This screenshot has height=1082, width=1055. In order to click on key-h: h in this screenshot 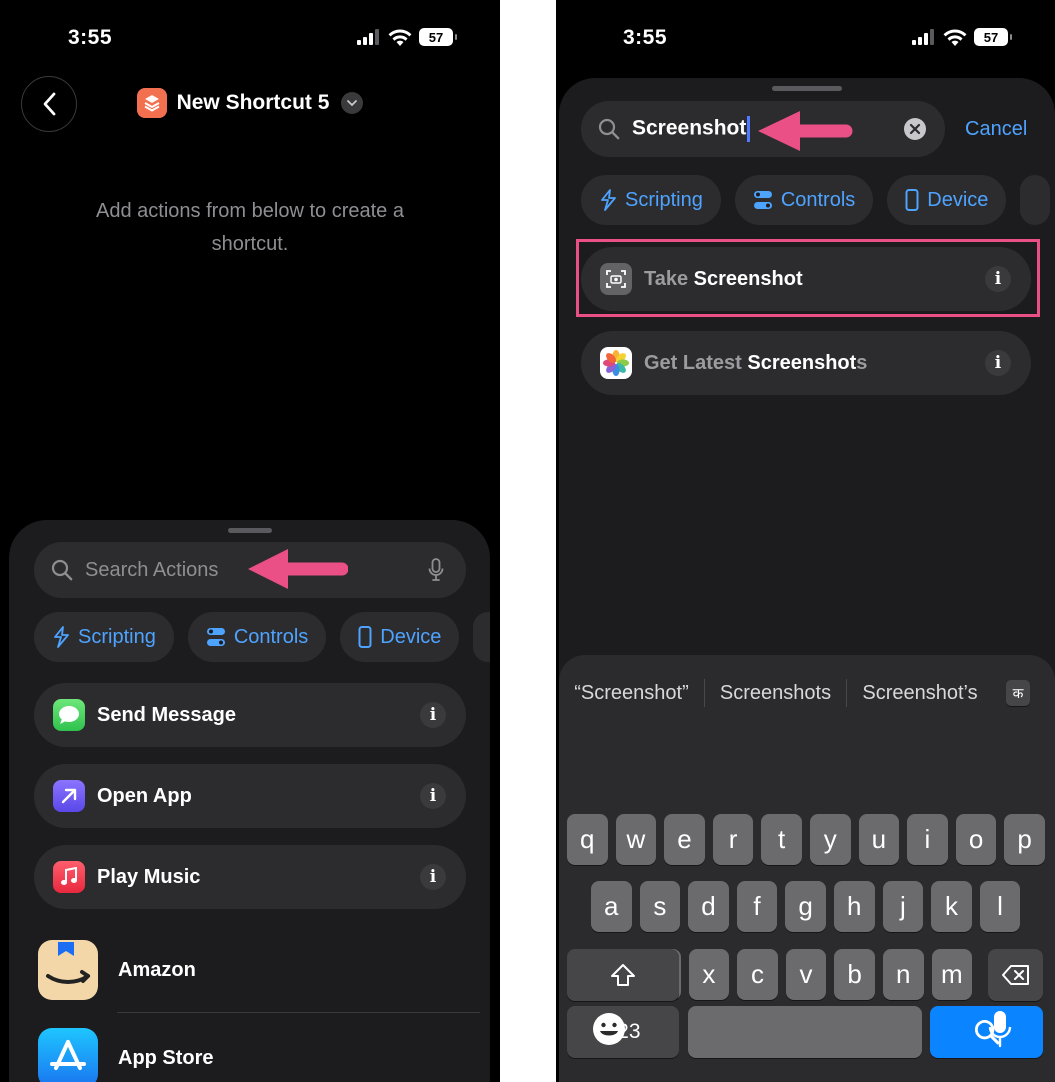, I will do `click(854, 906)`.